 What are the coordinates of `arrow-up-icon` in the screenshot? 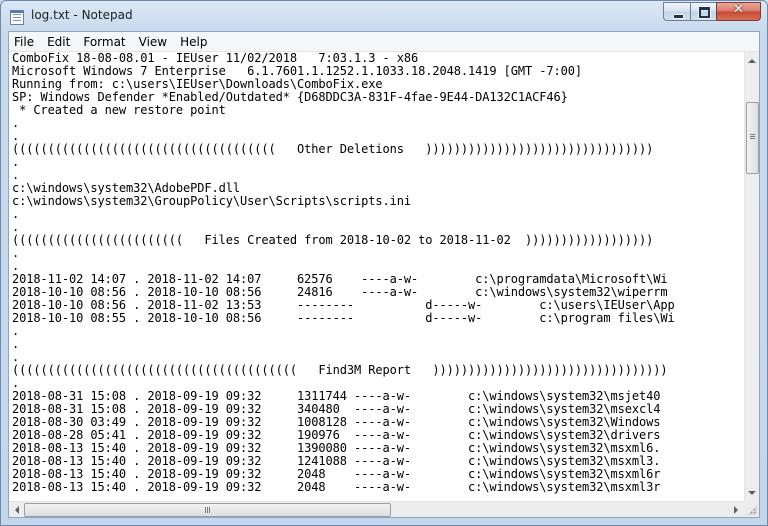 It's located at (752, 60).